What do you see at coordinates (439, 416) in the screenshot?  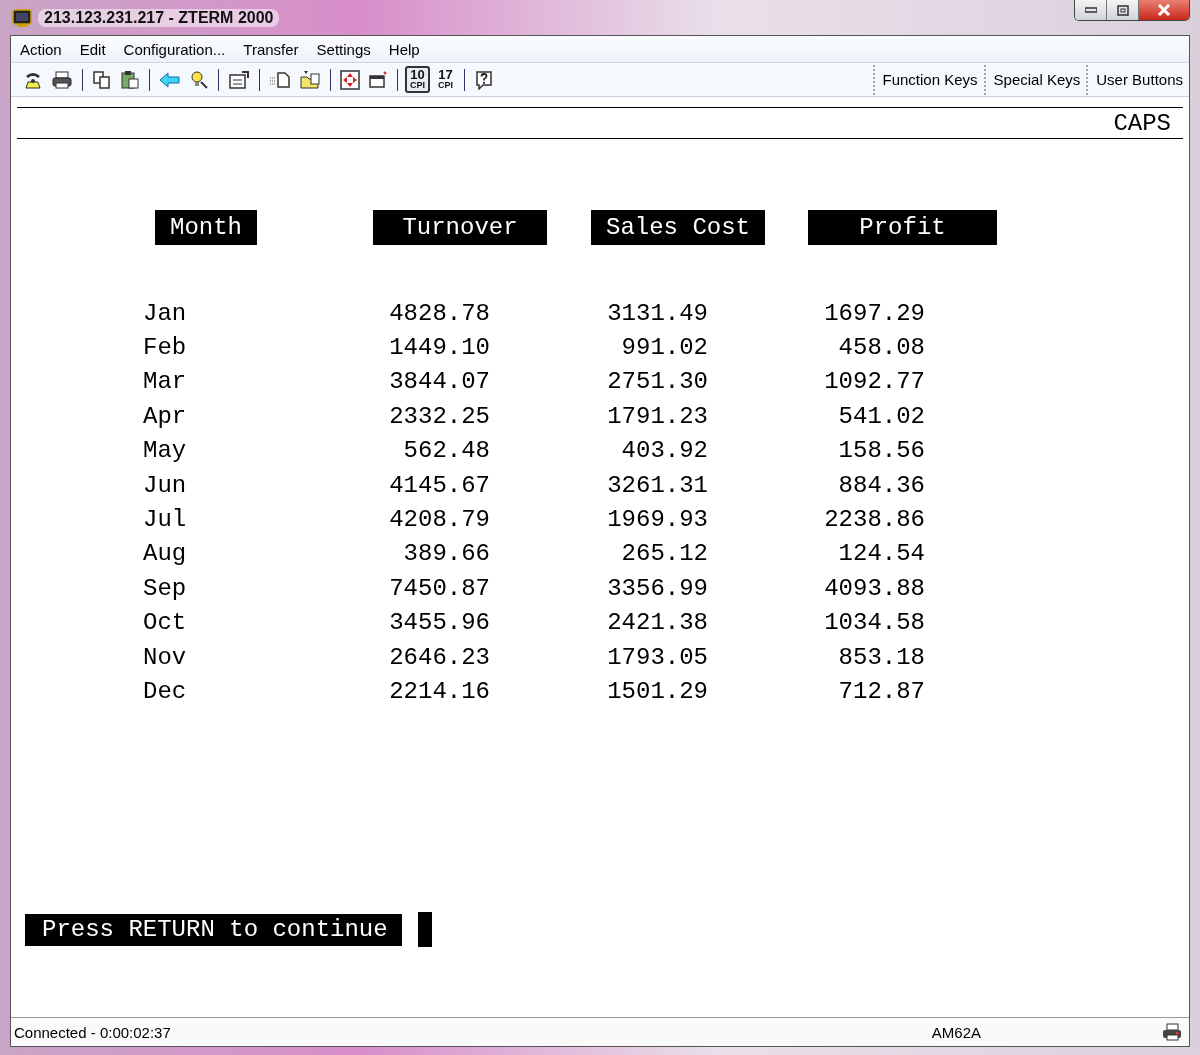 I see `table-cell: 2332.25` at bounding box center [439, 416].